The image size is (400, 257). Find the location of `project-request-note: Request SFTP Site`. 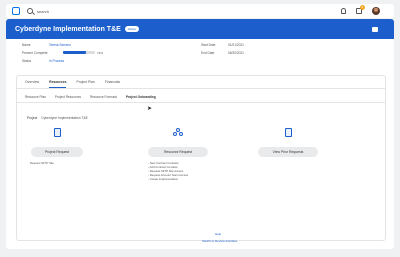

project-request-note: Request SFTP Site is located at coordinates (42, 163).